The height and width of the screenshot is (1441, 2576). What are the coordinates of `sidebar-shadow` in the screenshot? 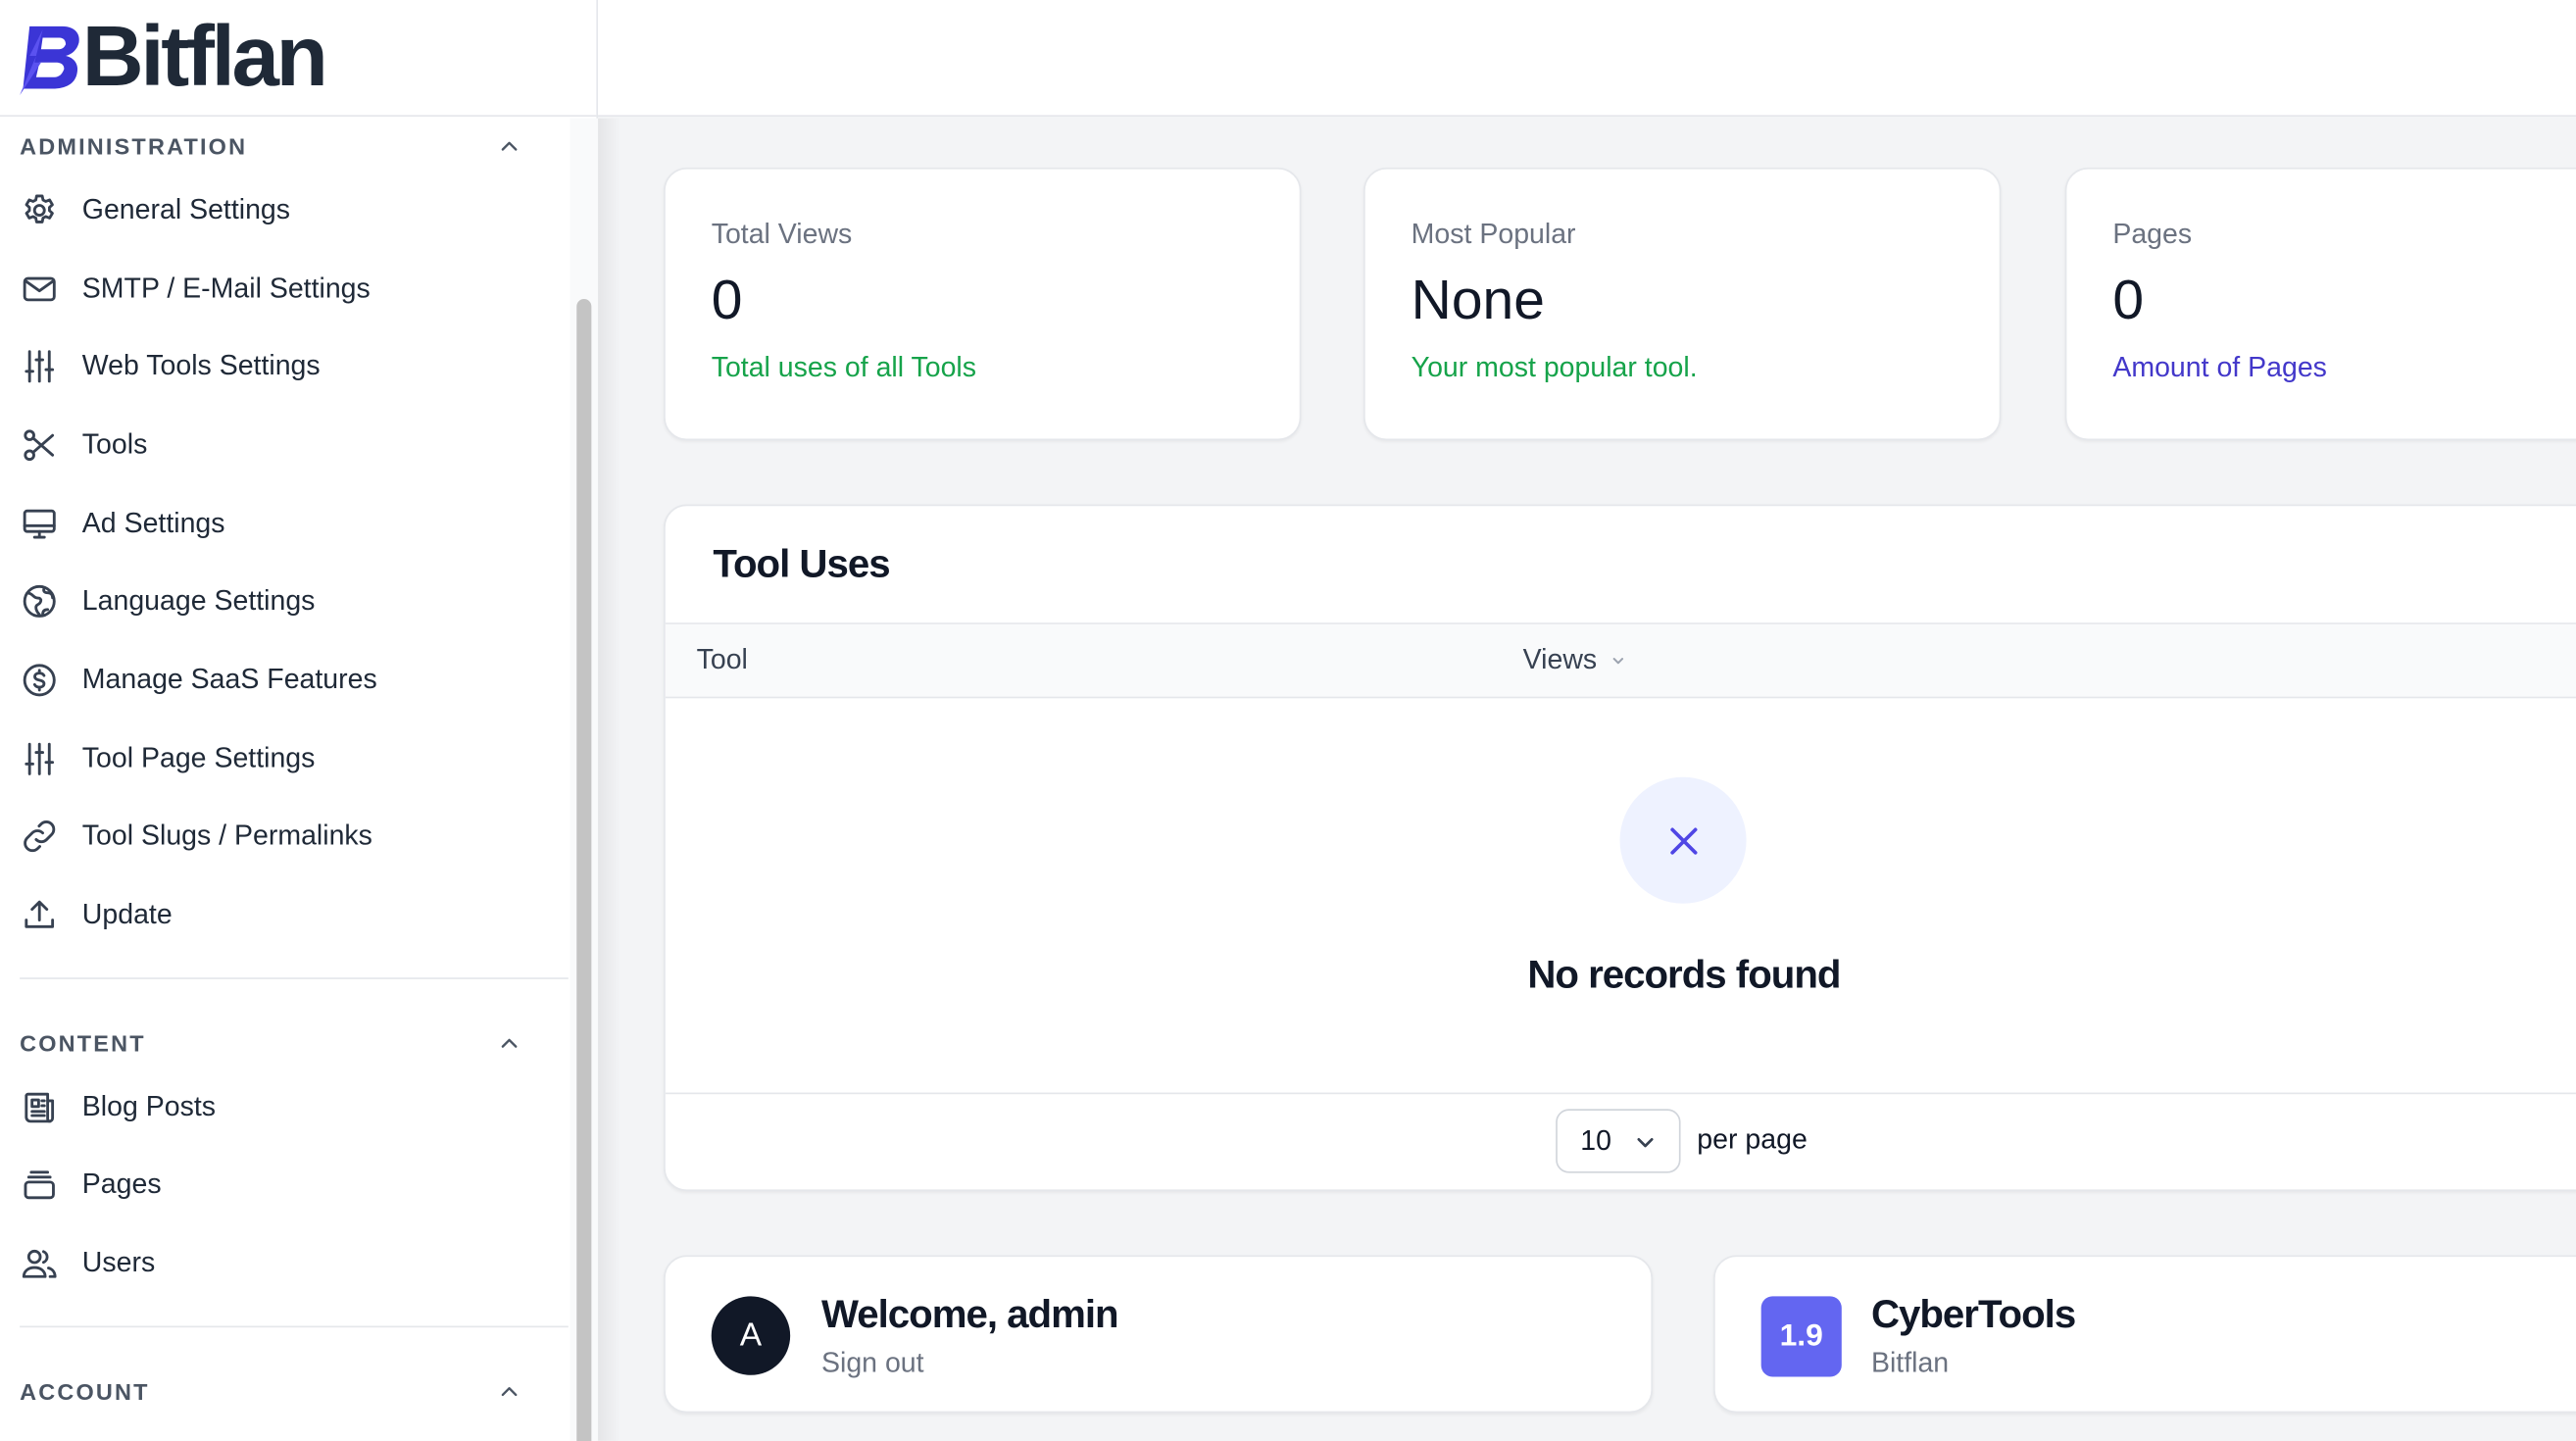 It's located at (609, 780).